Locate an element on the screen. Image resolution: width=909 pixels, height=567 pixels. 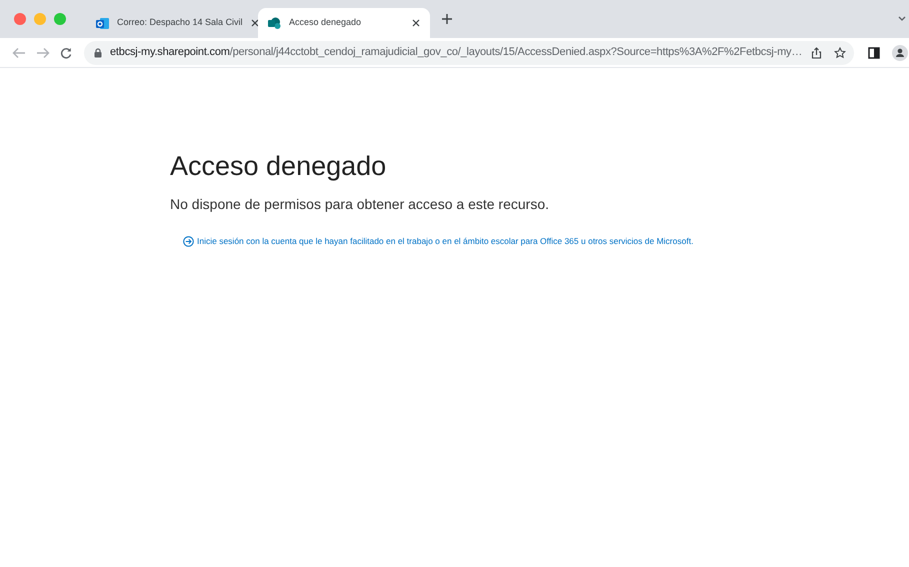
browser-tab: Correo: Despacho 14 Sala Civil is located at coordinates (172, 23).